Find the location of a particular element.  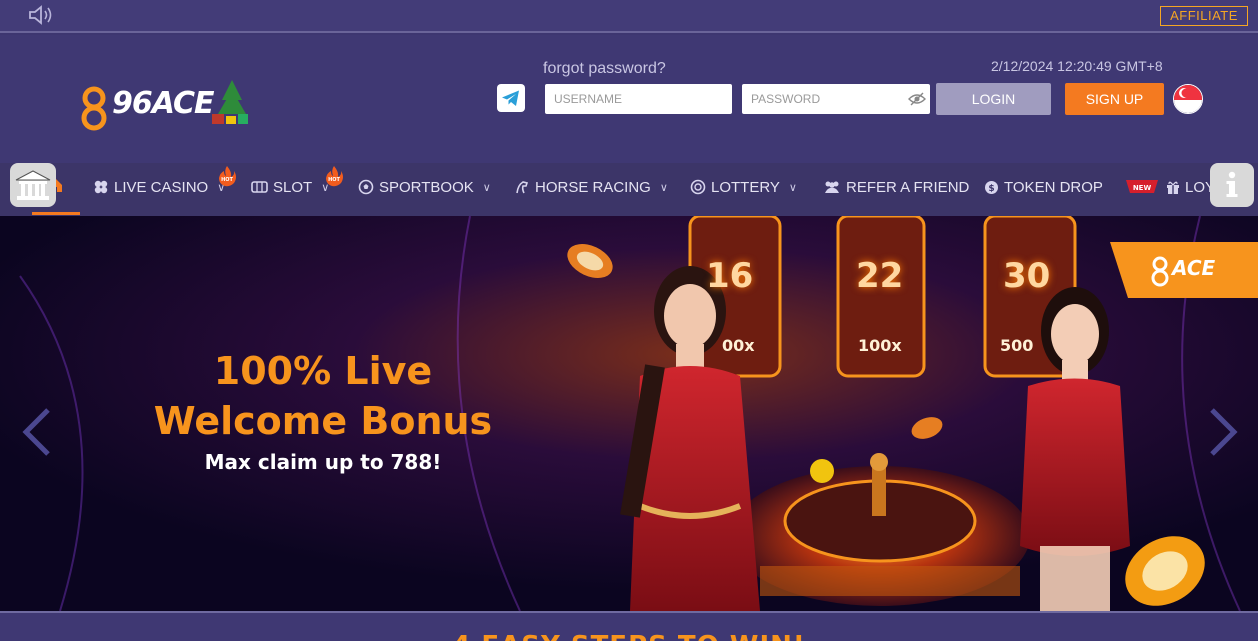

steps-title: 4 EASY STEPS TO WIN! is located at coordinates (629, 636).